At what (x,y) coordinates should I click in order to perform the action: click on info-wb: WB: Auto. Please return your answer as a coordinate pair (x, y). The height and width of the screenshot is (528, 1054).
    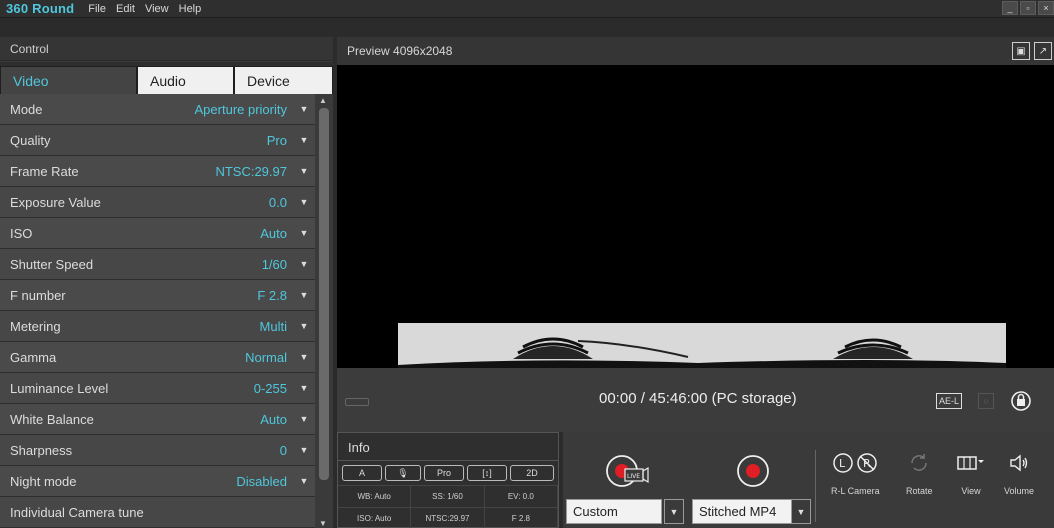
    Looking at the image, I should click on (375, 496).